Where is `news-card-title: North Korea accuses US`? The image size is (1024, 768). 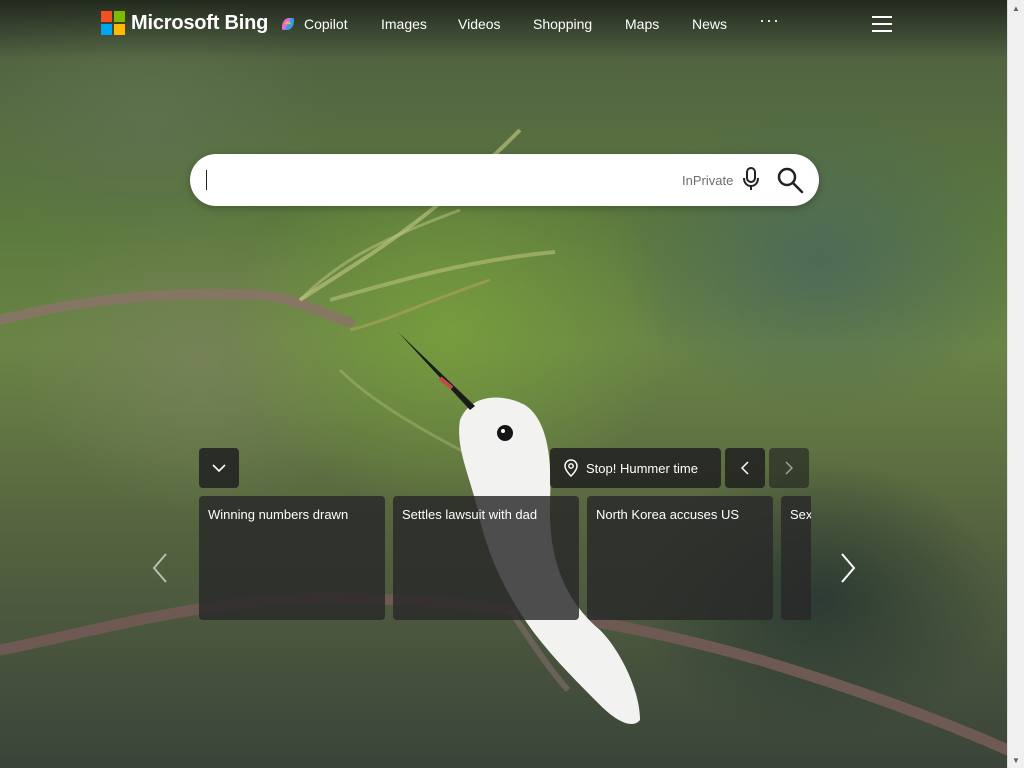 news-card-title: North Korea accuses US is located at coordinates (668, 514).